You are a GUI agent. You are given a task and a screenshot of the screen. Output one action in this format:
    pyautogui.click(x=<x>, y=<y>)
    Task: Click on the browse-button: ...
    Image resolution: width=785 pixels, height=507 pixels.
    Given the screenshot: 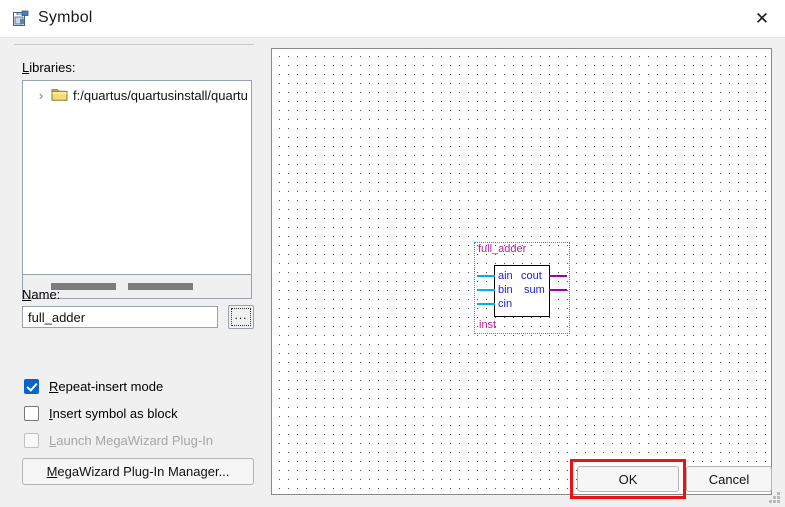 What is the action you would take?
    pyautogui.click(x=241, y=317)
    